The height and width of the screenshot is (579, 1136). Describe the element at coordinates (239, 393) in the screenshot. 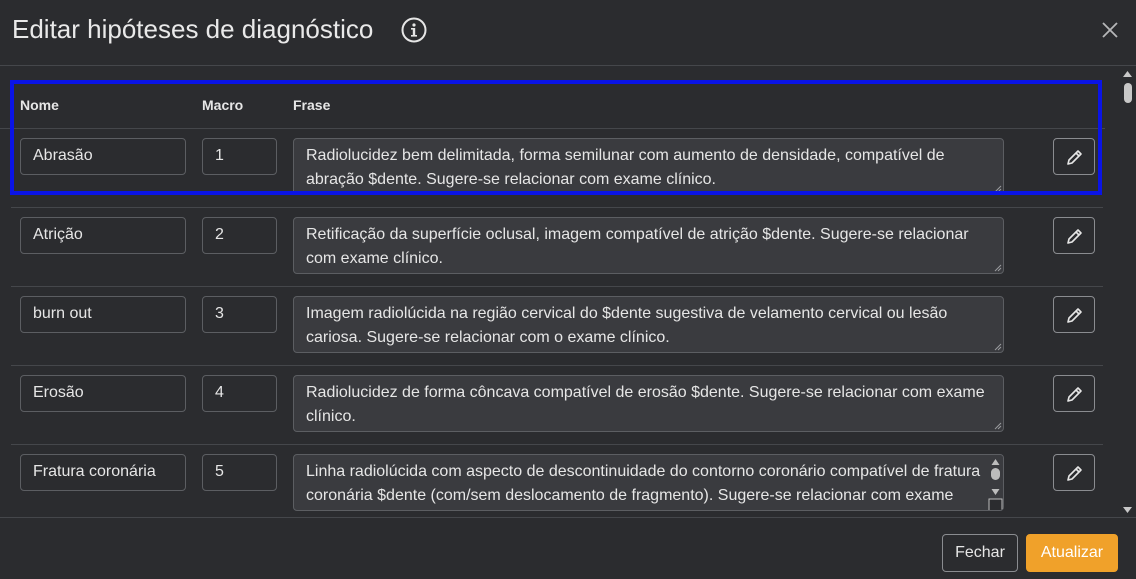

I see `macro-input: 4` at that location.